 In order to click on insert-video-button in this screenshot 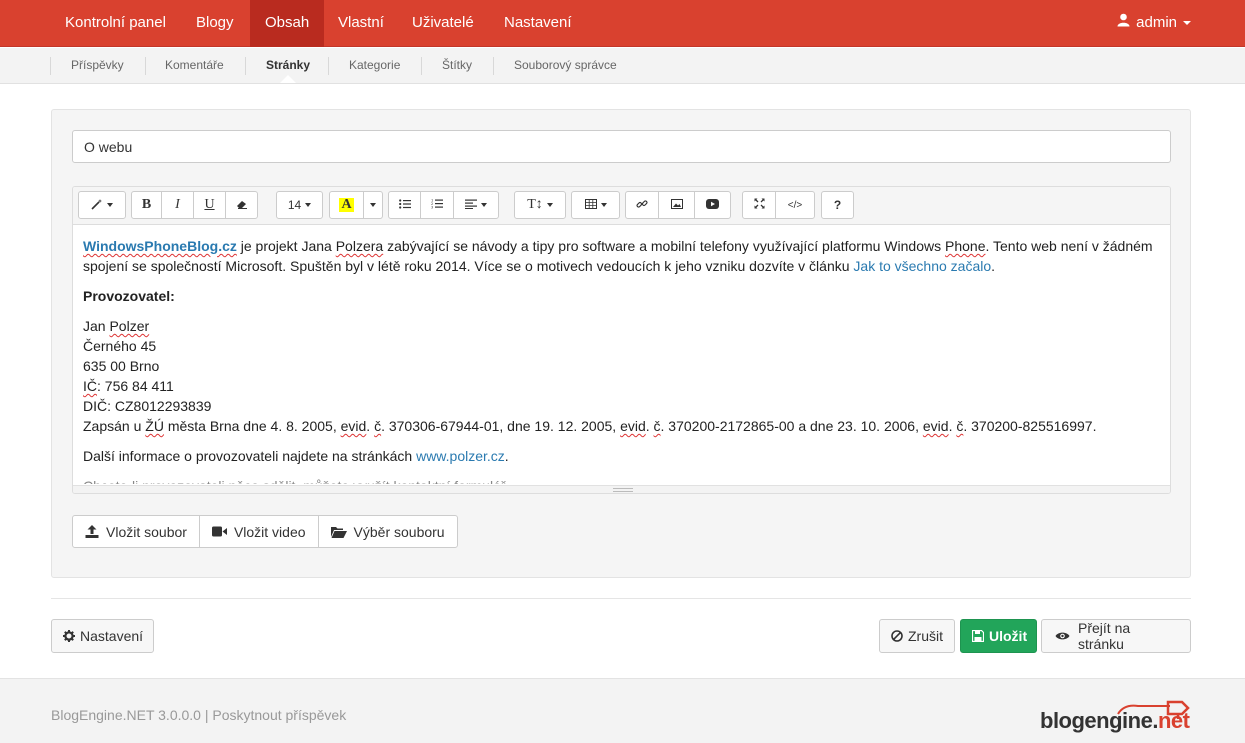, I will do `click(712, 205)`.